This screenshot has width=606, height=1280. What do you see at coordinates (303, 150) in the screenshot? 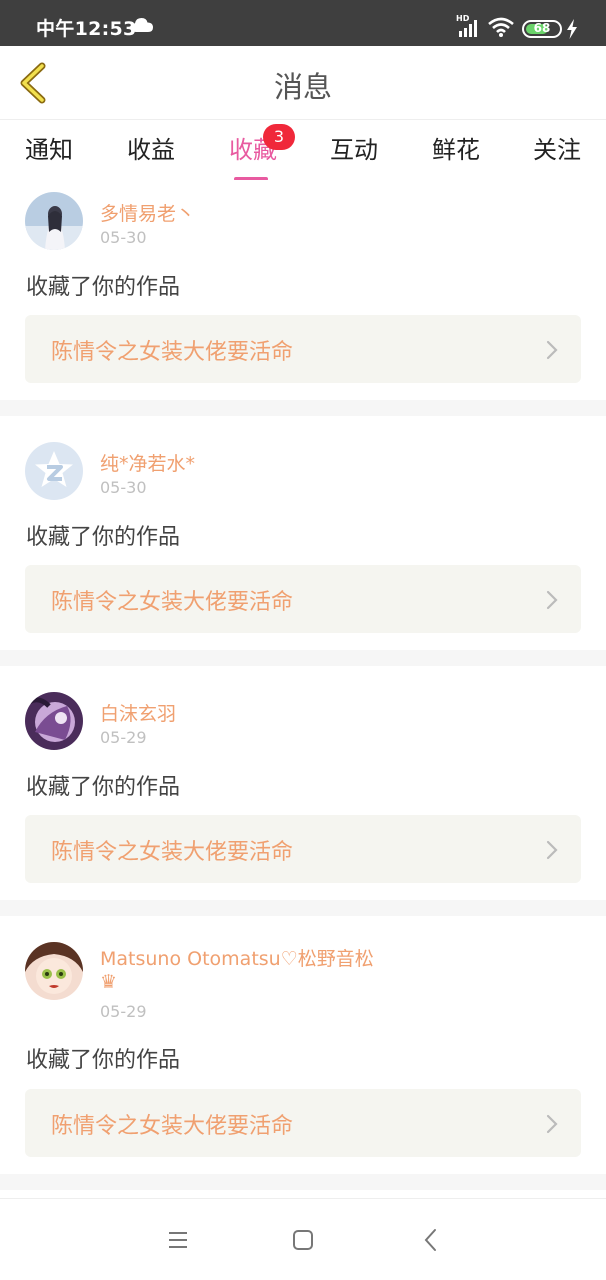
I see `tab-bar: 通知 收益 收藏 3 互动 鲜花 关注` at bounding box center [303, 150].